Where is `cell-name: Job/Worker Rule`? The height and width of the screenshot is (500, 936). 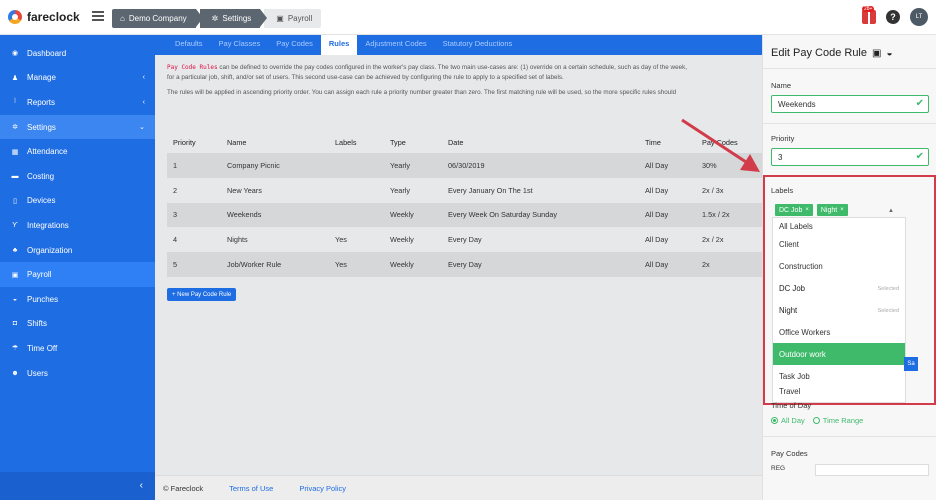 cell-name: Job/Worker Rule is located at coordinates (254, 265).